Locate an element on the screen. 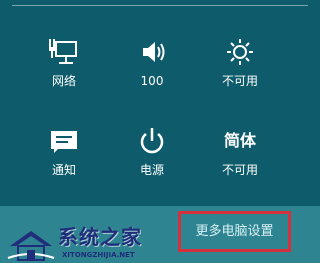 This screenshot has width=320, height=263. watermark-logo: 系统之家 XITONGZHIJIA.NET is located at coordinates (86, 244).